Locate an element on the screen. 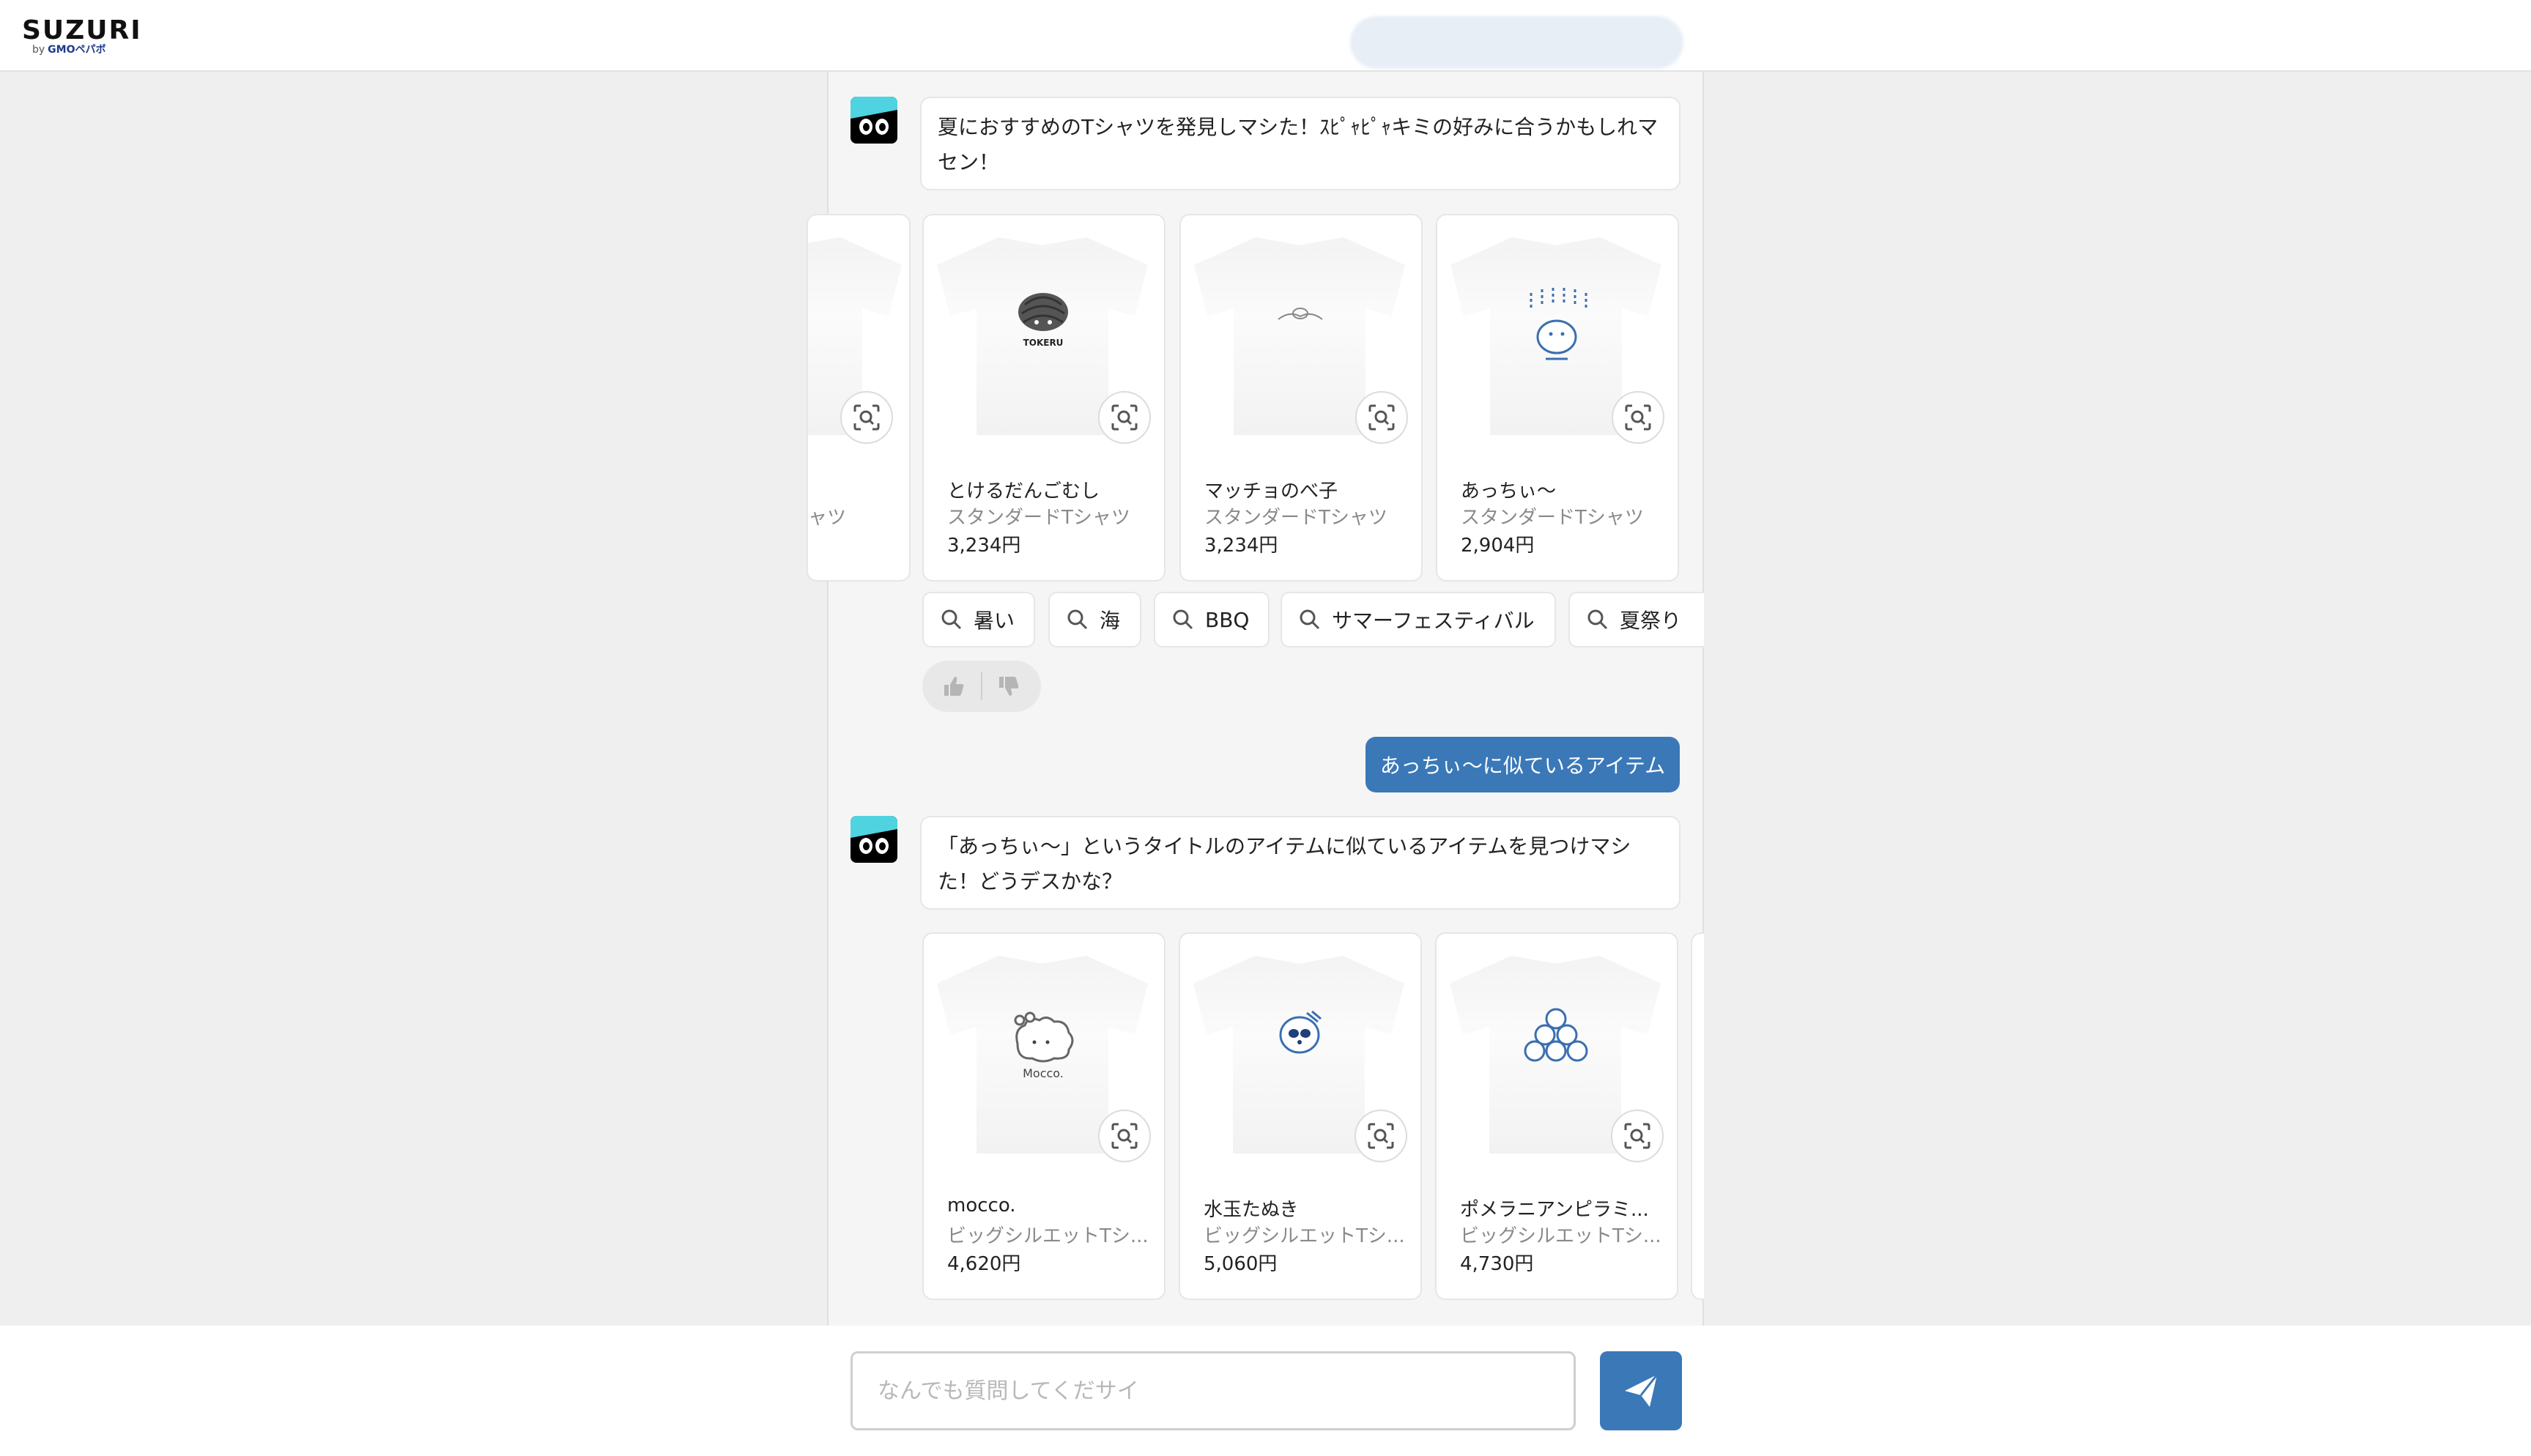  product-card: マッチョのべ子 スタンダードTシャツ 3,234円 is located at coordinates (1301, 398).